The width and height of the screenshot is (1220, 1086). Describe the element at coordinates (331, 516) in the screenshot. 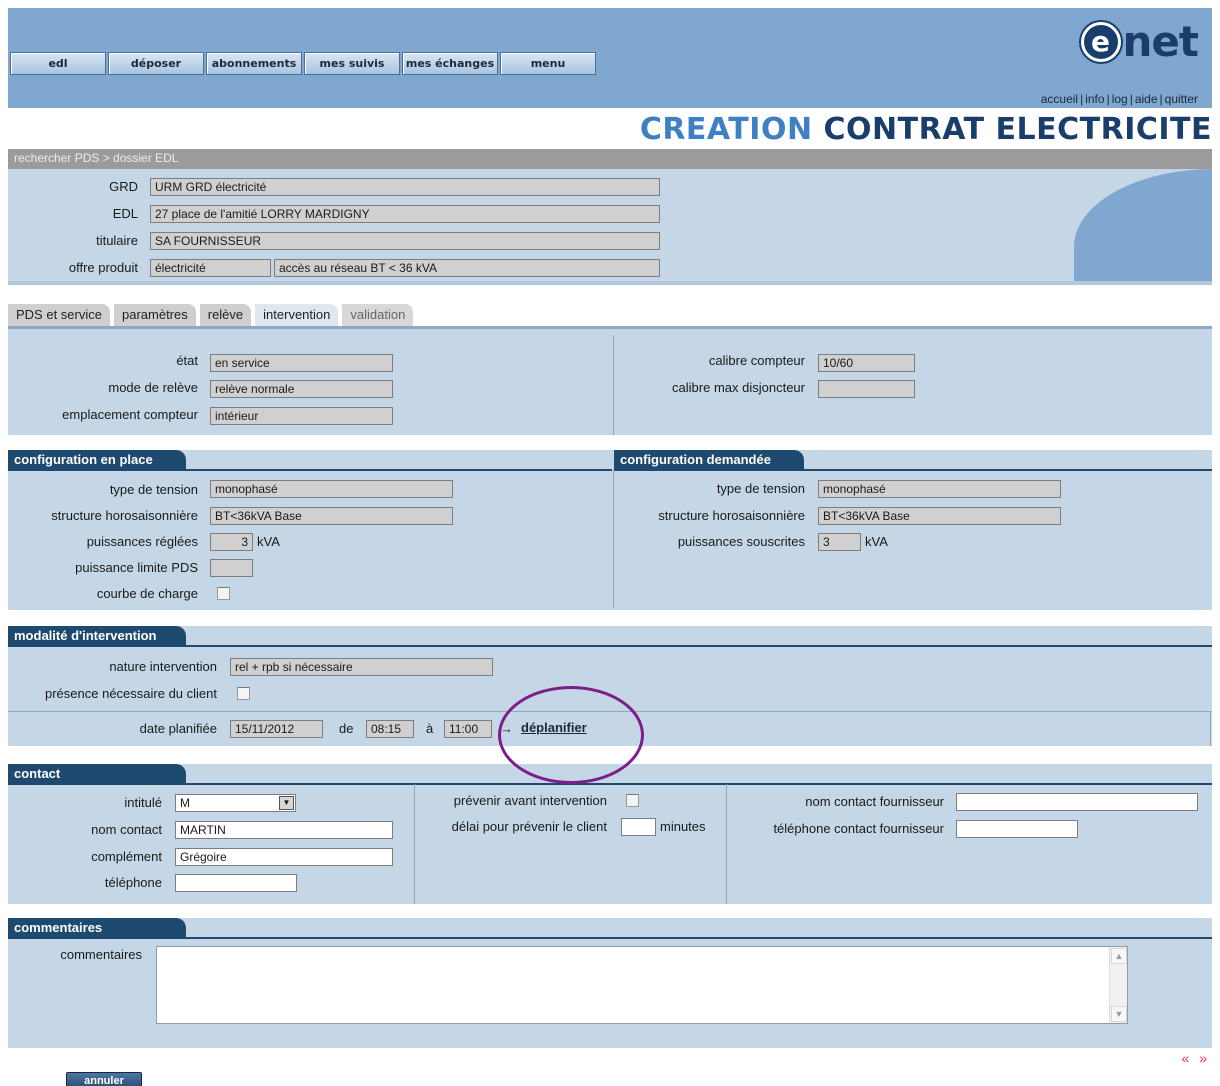

I see `structure-place-field: BT<36kVA Base` at that location.